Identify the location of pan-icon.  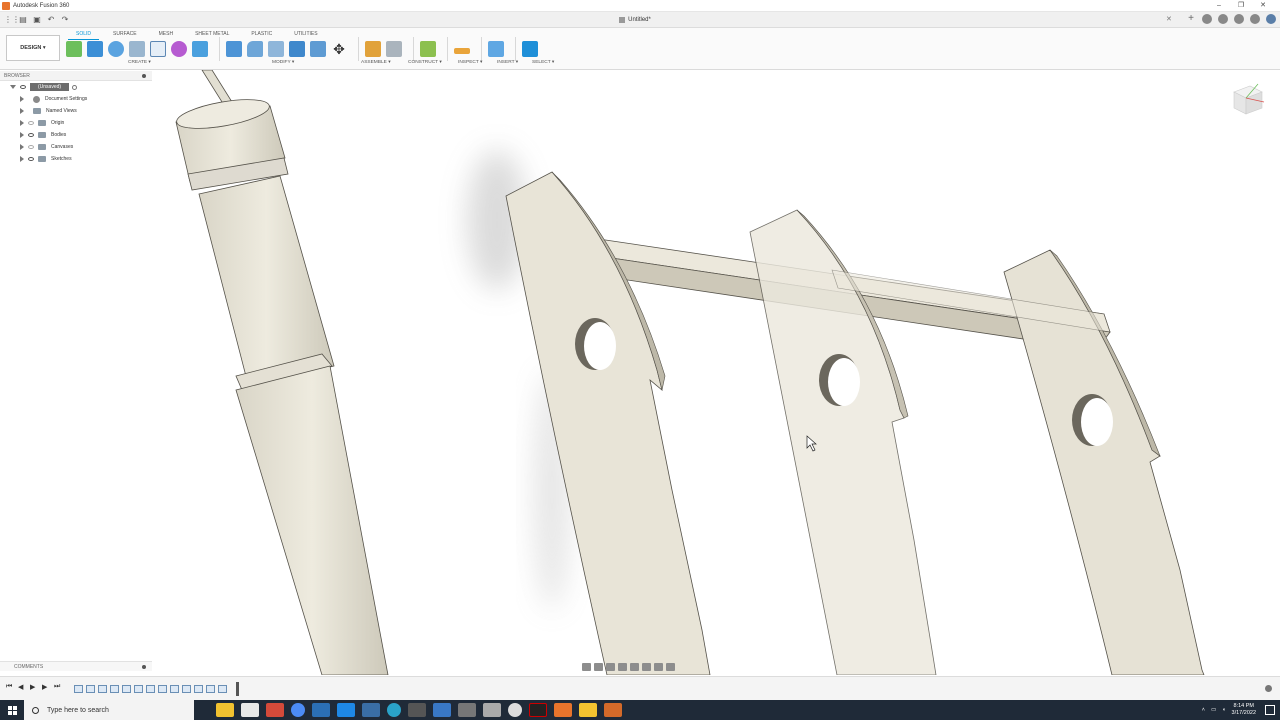
(610, 666).